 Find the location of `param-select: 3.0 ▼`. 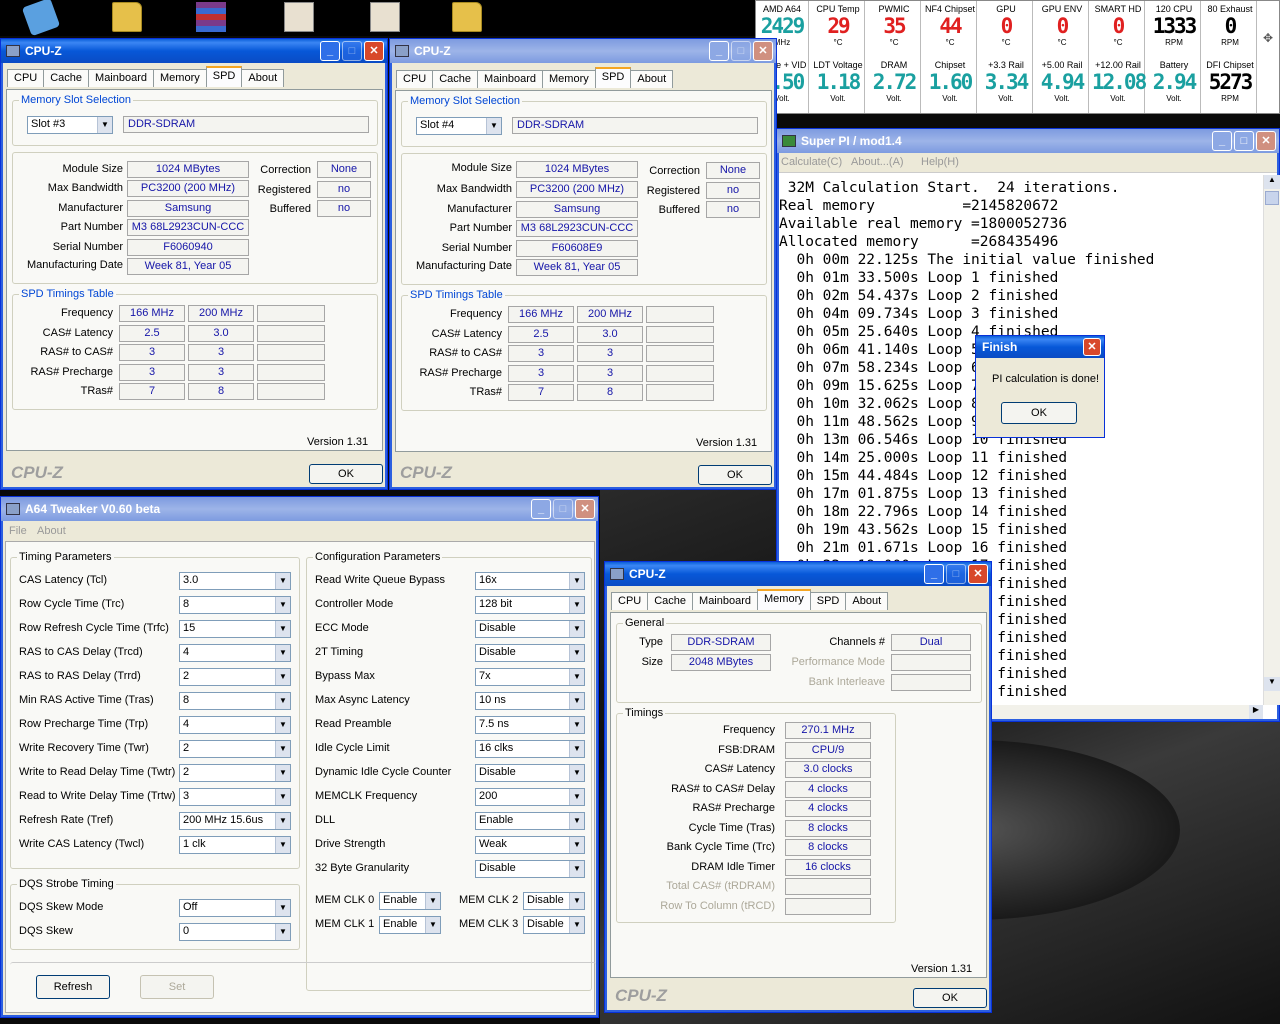

param-select: 3.0 ▼ is located at coordinates (235, 581).